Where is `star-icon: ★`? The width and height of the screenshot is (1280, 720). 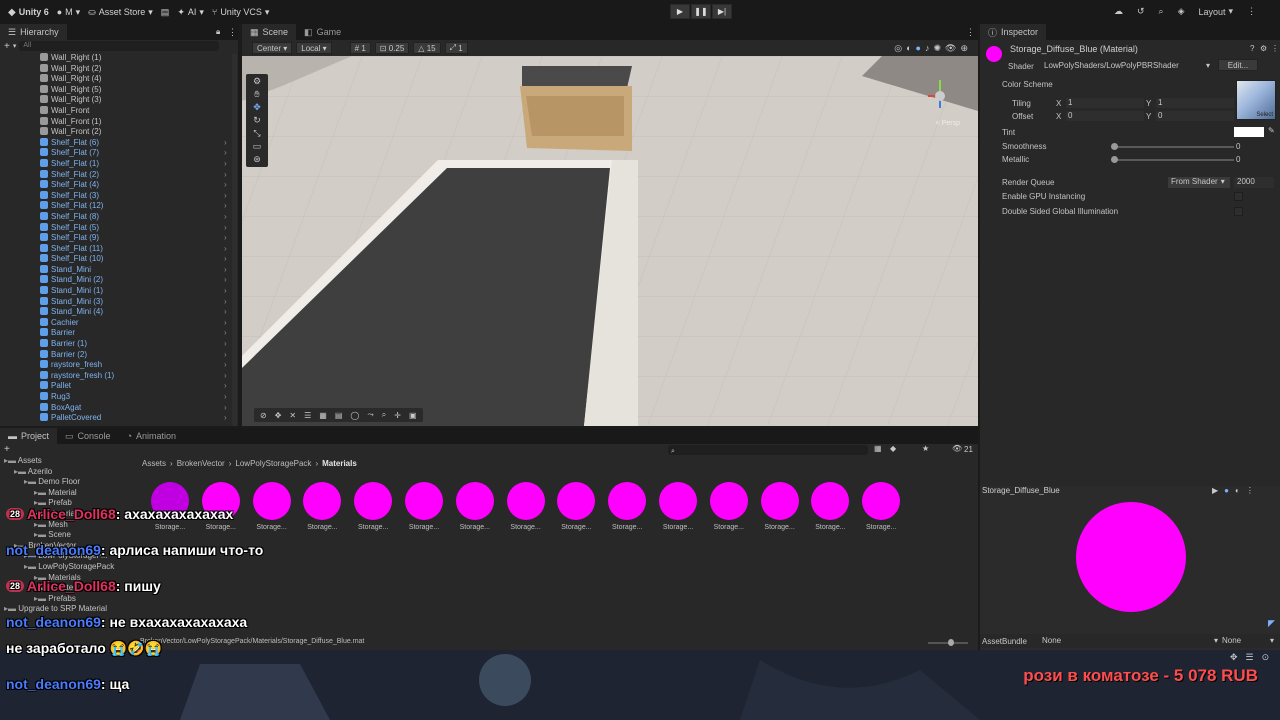
star-icon: ★ is located at coordinates (925, 448).